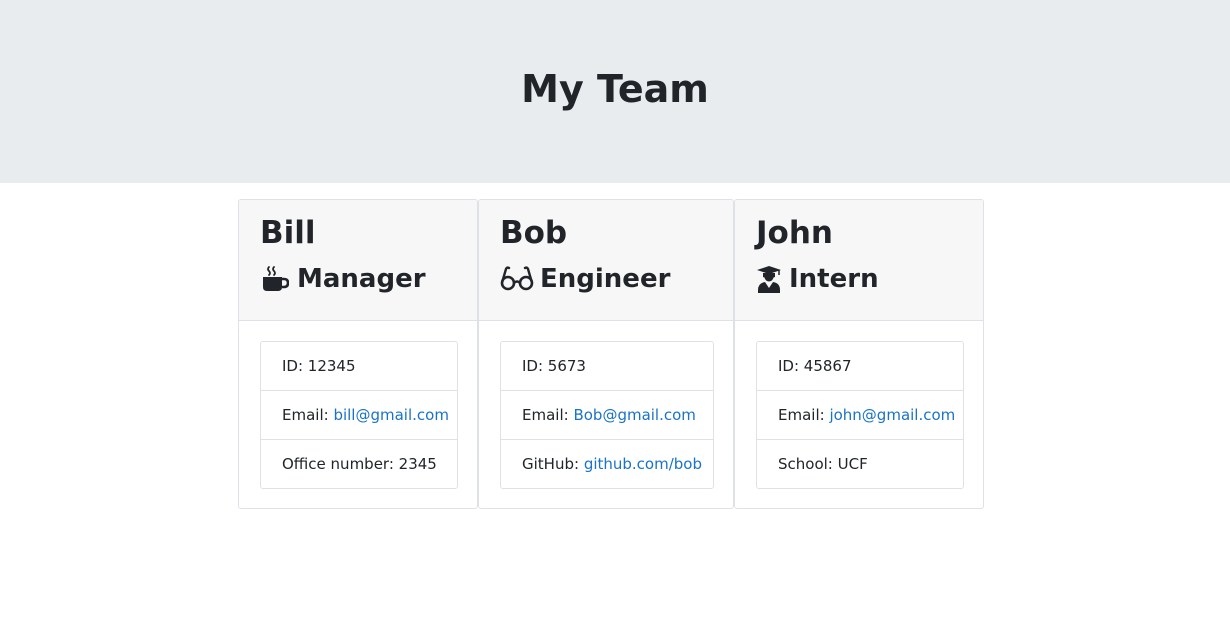 The height and width of the screenshot is (624, 1230). I want to click on list-item-email: Email: john@gmail.com, so click(860, 415).